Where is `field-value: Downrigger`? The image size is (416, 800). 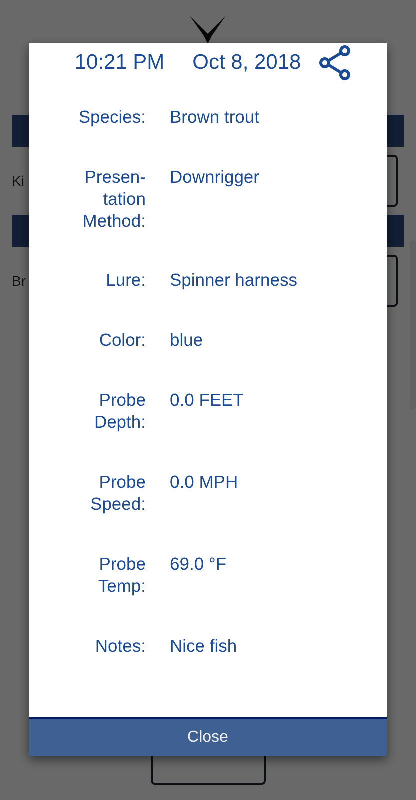 field-value: Downrigger is located at coordinates (215, 178).